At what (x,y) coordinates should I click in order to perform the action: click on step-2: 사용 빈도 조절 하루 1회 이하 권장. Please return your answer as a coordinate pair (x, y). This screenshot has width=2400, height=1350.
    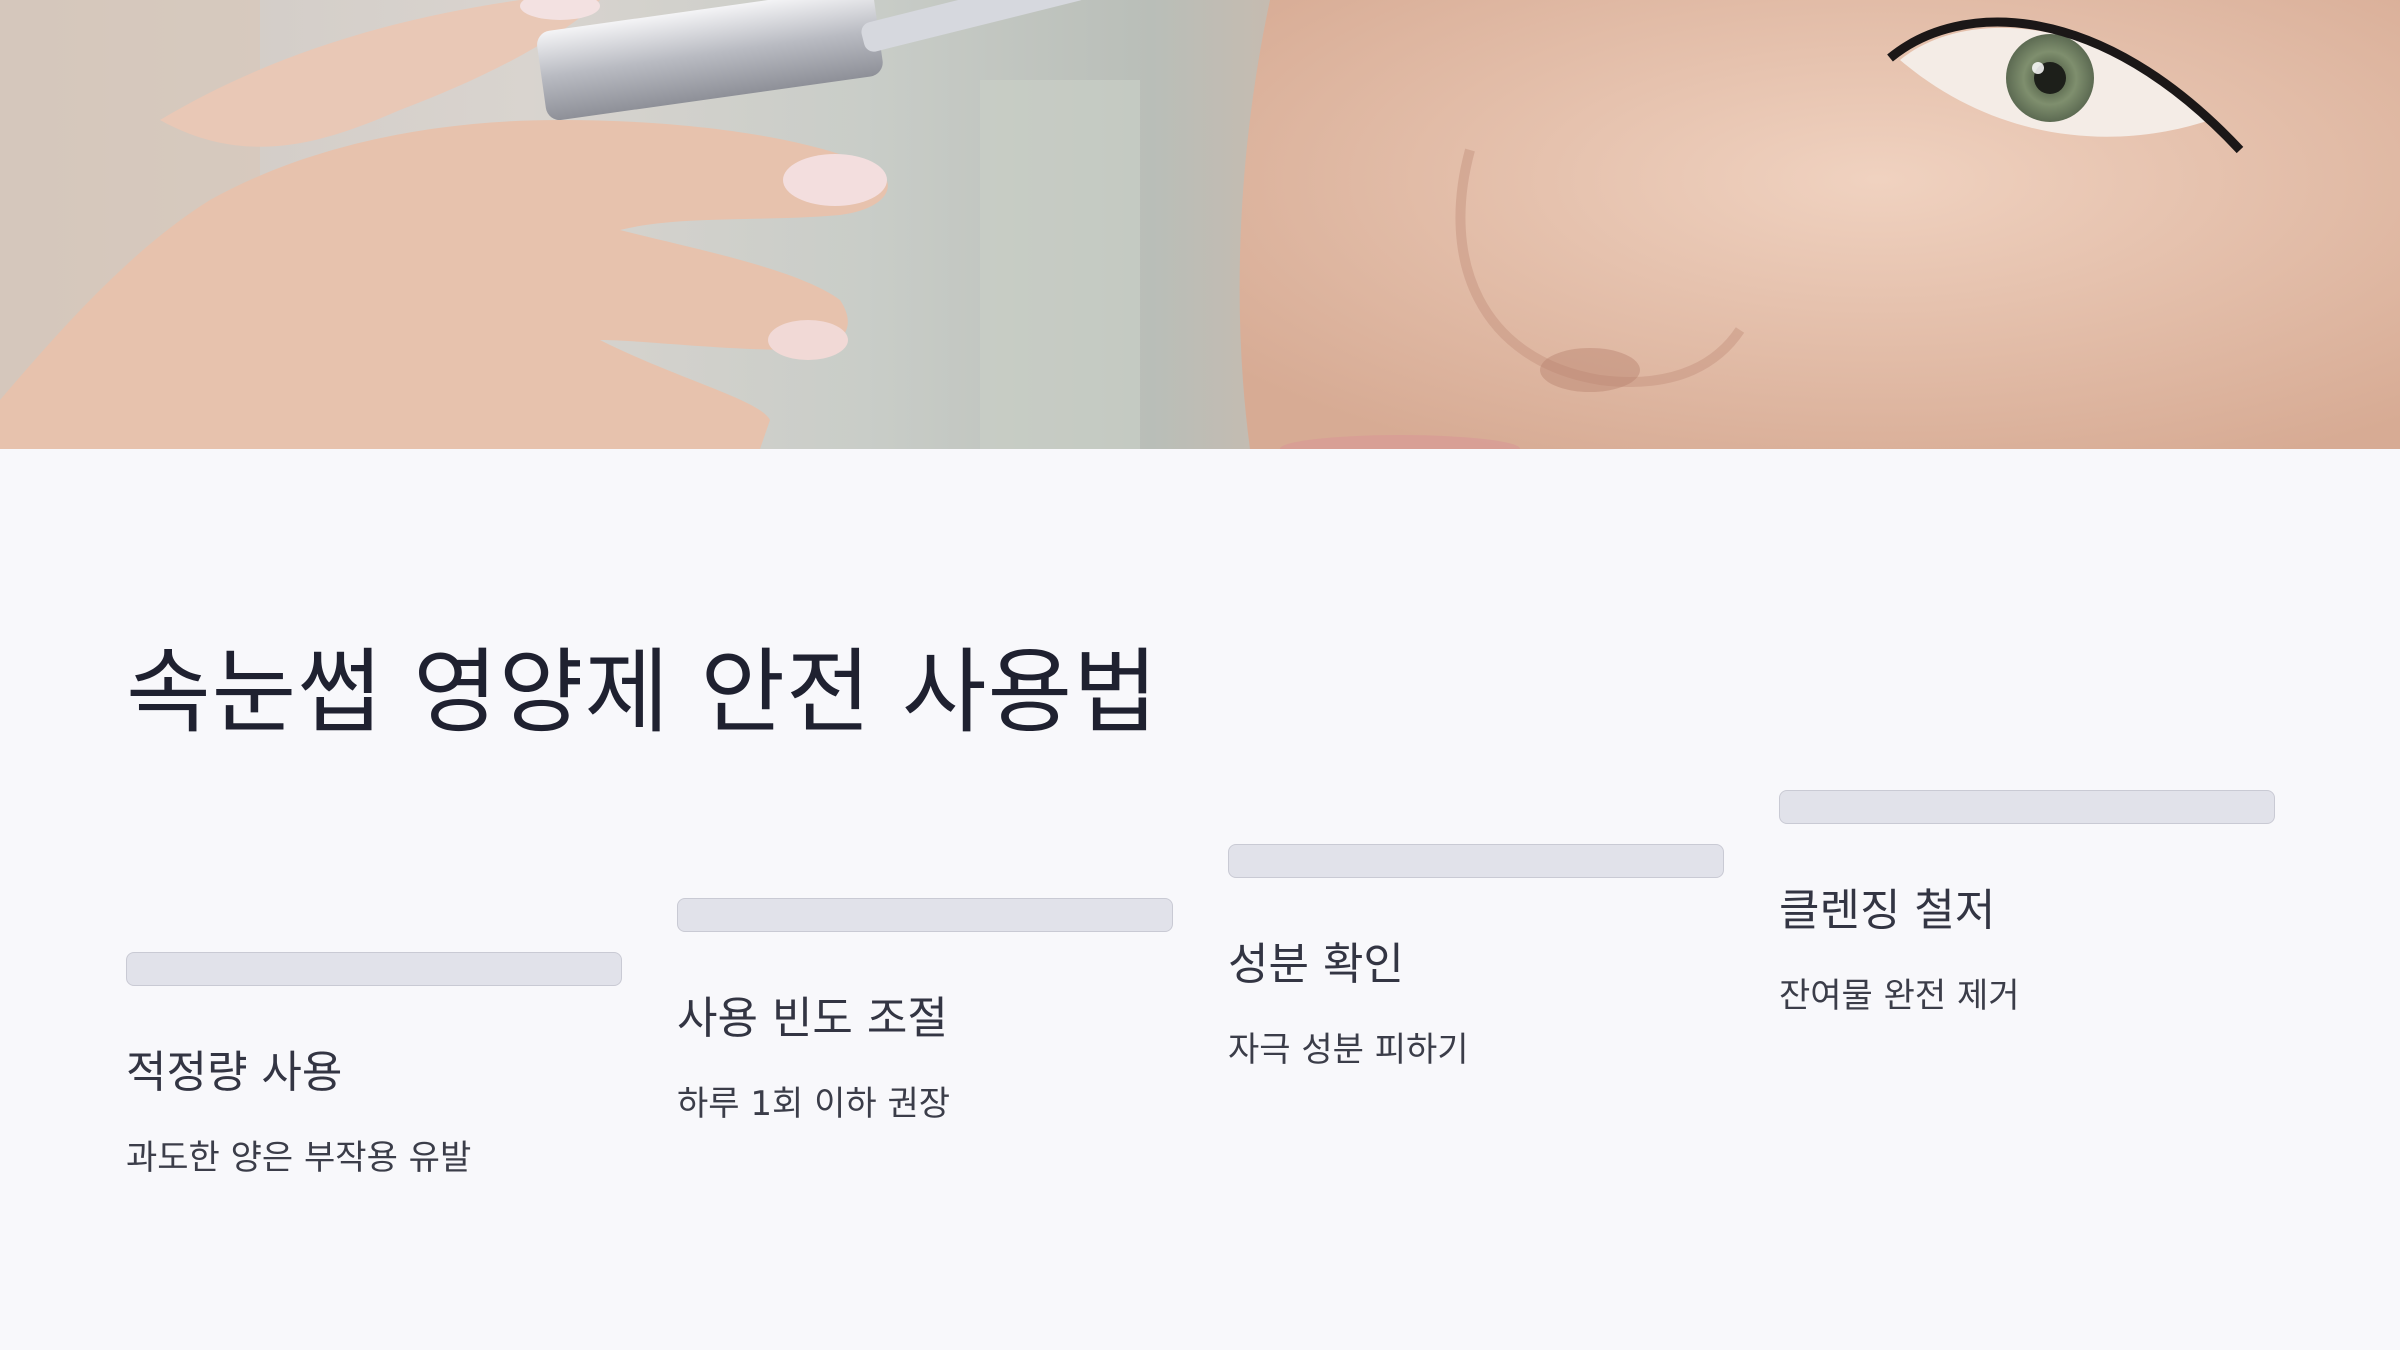
    Looking at the image, I should click on (925, 1011).